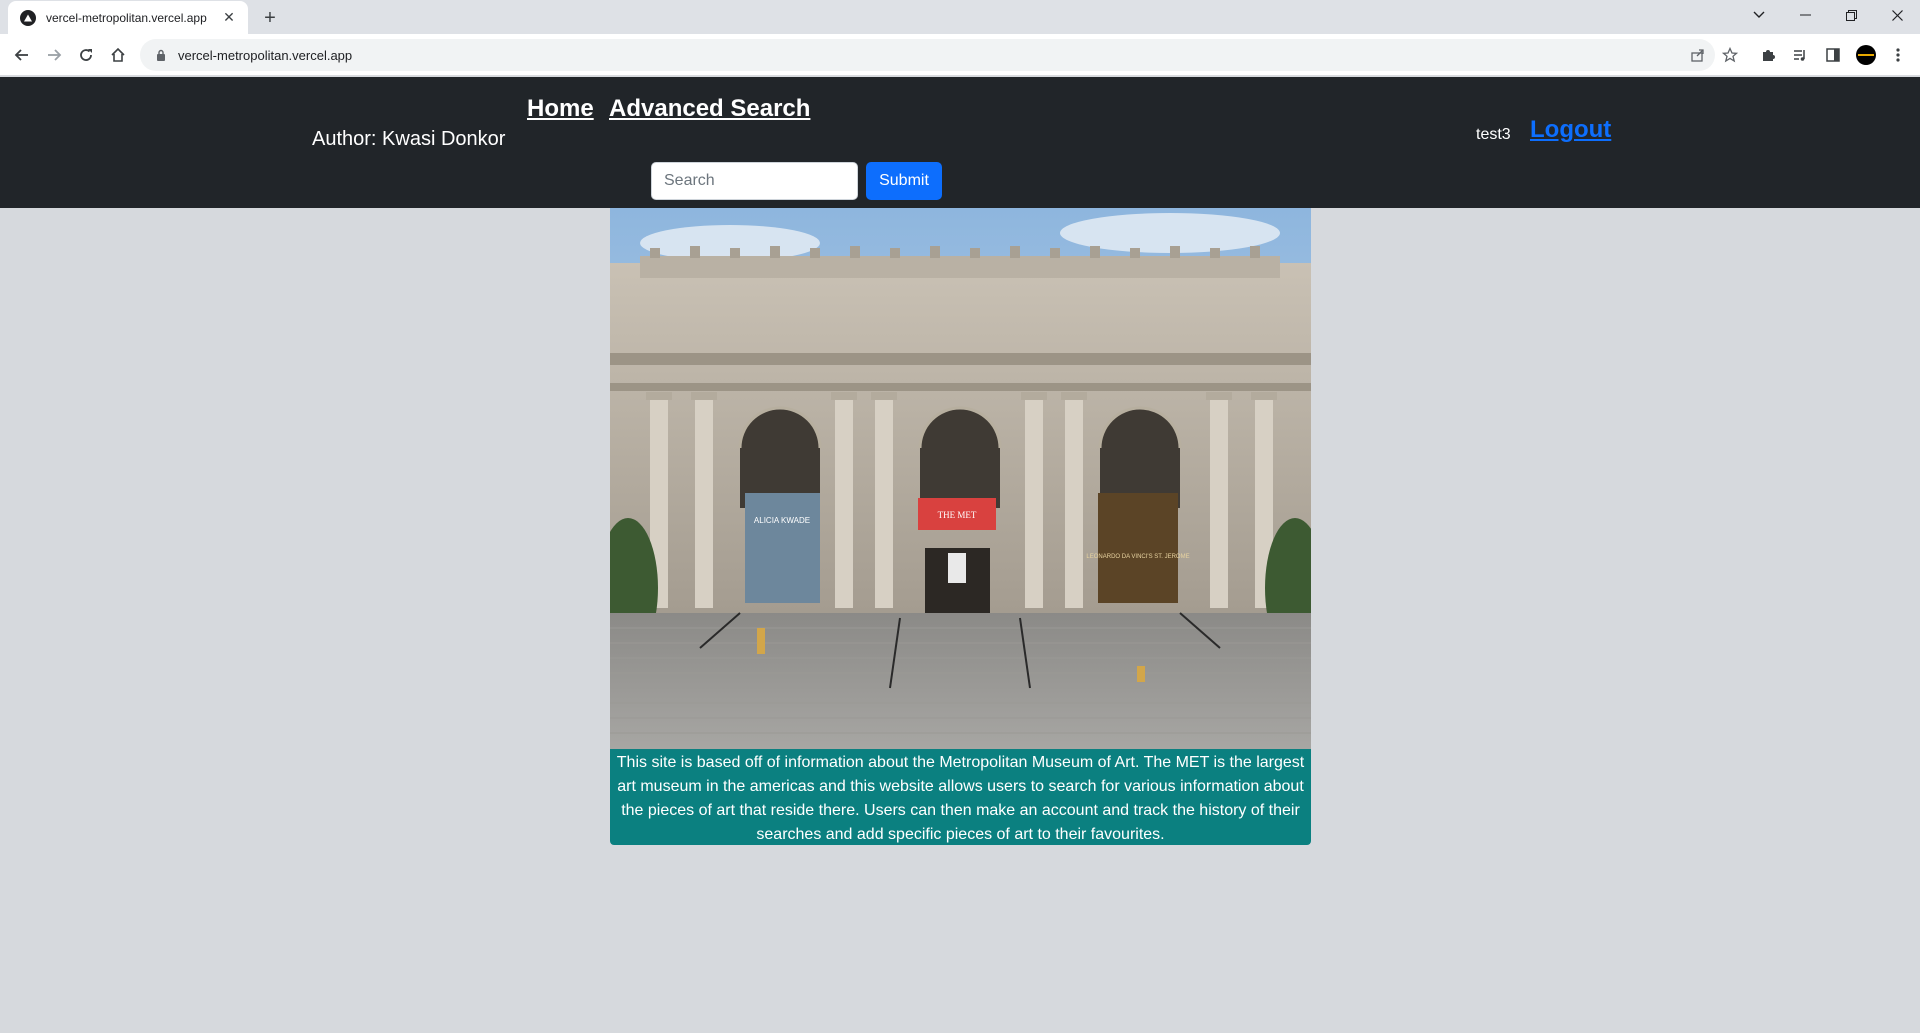 The height and width of the screenshot is (1033, 1920). What do you see at coordinates (86, 55) in the screenshot?
I see `reload-icon` at bounding box center [86, 55].